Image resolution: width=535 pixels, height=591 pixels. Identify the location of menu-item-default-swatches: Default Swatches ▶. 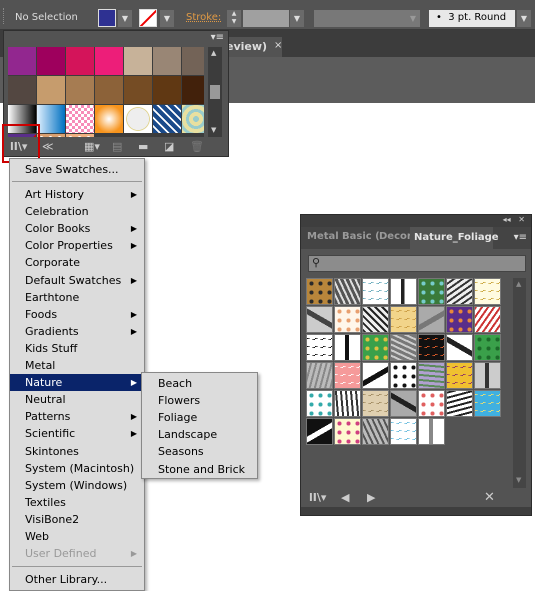
(77, 280).